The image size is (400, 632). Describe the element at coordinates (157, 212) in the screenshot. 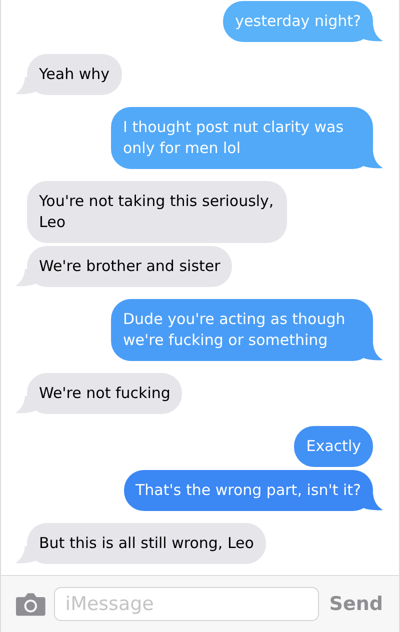

I see `message-bubble: You're not taking this seriously, Leo` at that location.